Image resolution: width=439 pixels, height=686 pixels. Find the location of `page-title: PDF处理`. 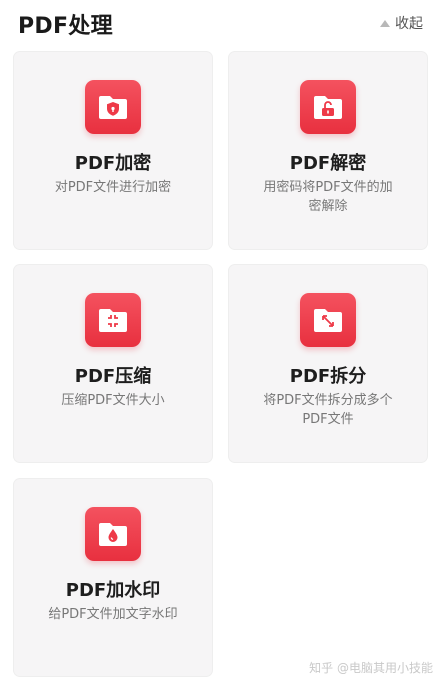

page-title: PDF处理 is located at coordinates (65, 26).